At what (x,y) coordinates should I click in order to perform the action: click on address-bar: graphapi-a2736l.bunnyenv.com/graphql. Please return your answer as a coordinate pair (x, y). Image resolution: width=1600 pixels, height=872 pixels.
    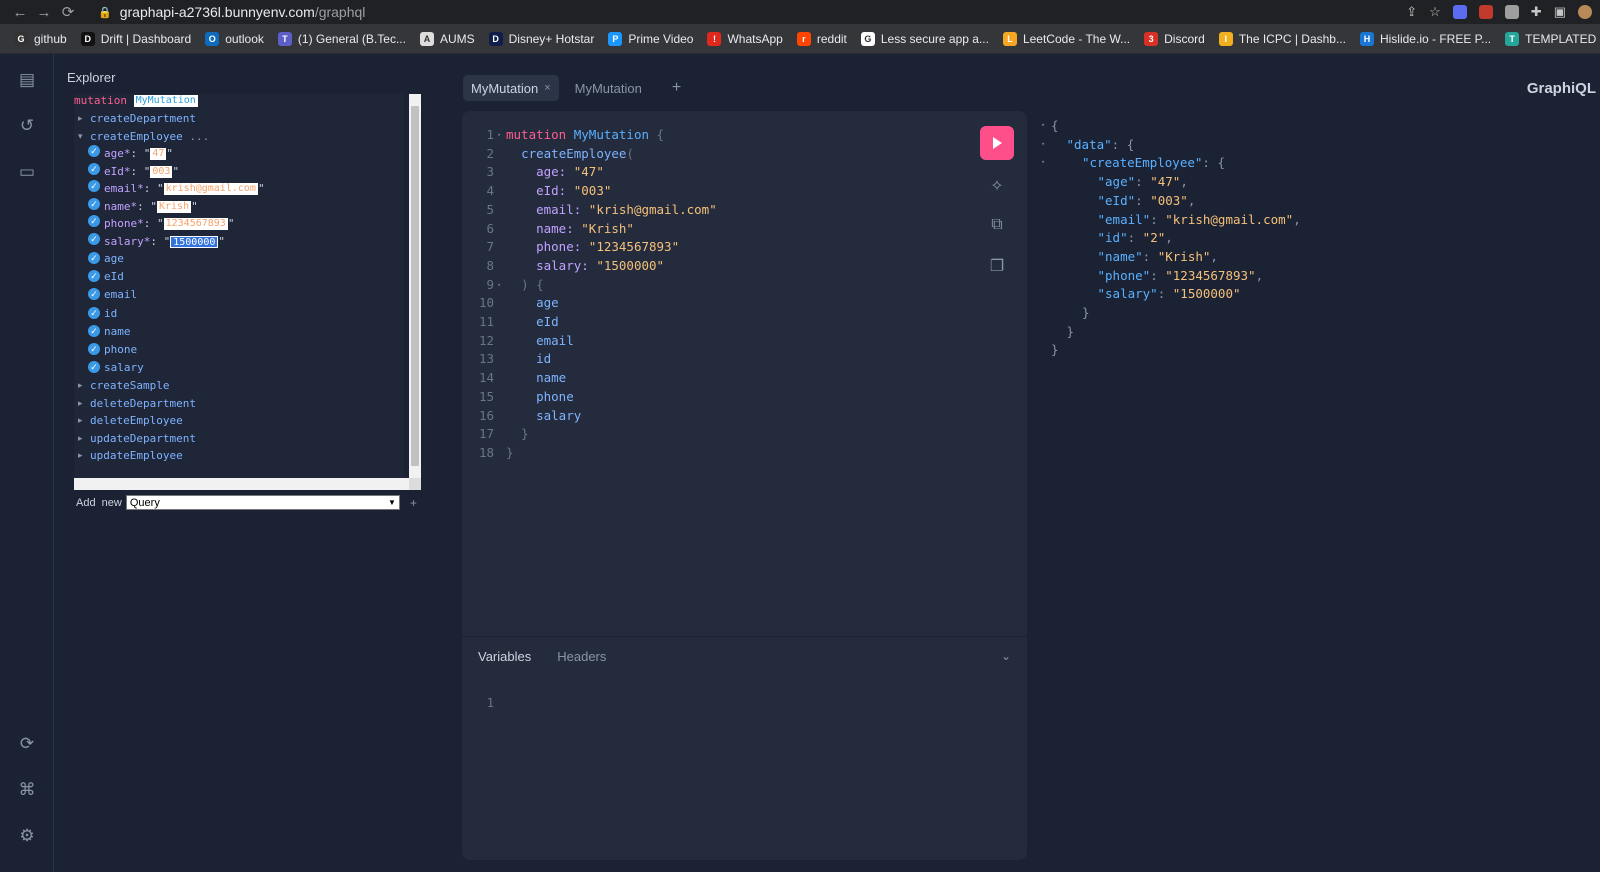
    Looking at the image, I should click on (243, 12).